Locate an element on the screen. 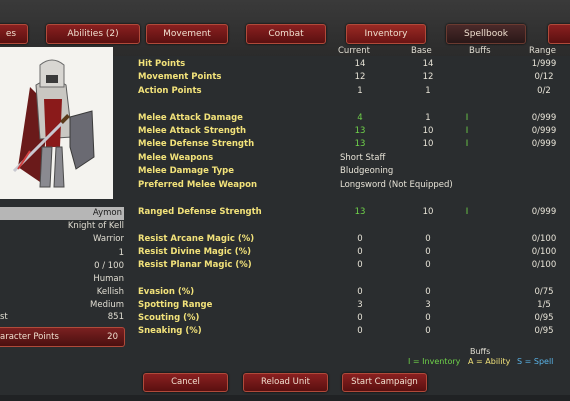  stat-base: 14 is located at coordinates (428, 64).